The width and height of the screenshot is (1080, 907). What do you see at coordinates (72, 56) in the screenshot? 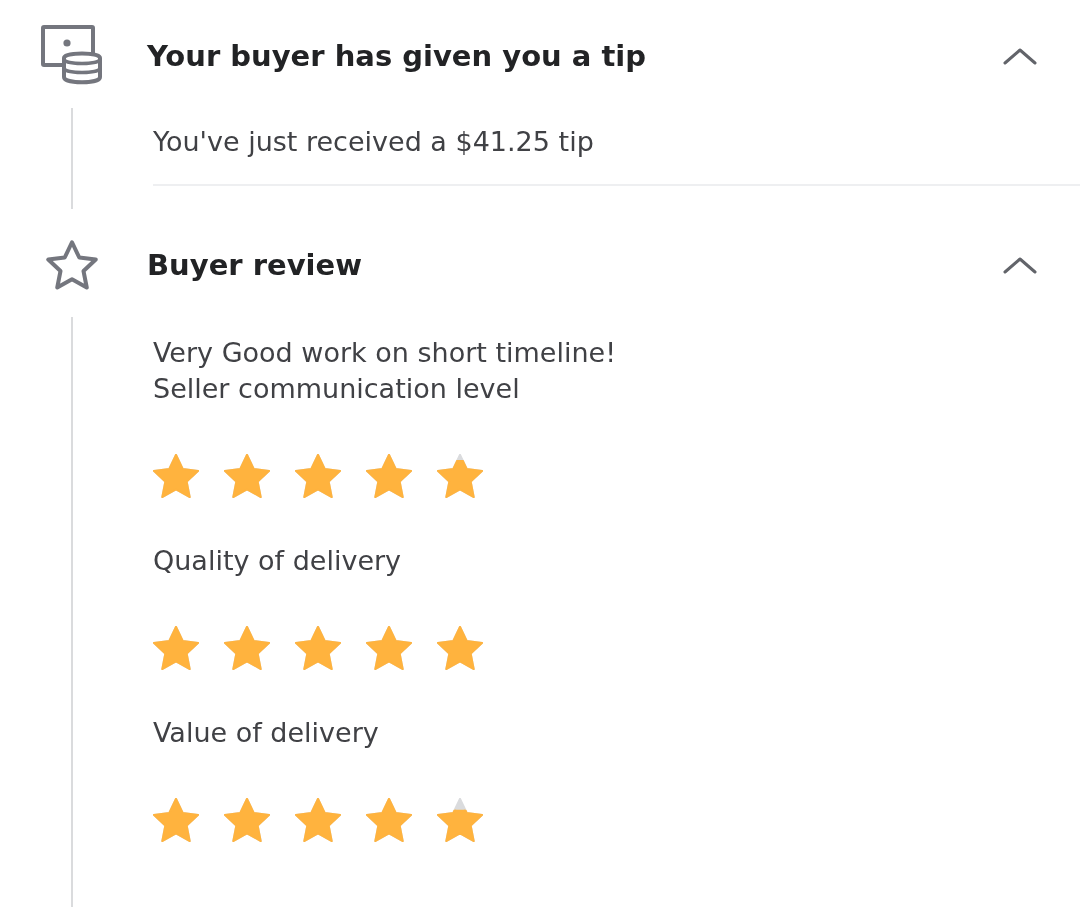
I see `screen-and-coins-icon` at bounding box center [72, 56].